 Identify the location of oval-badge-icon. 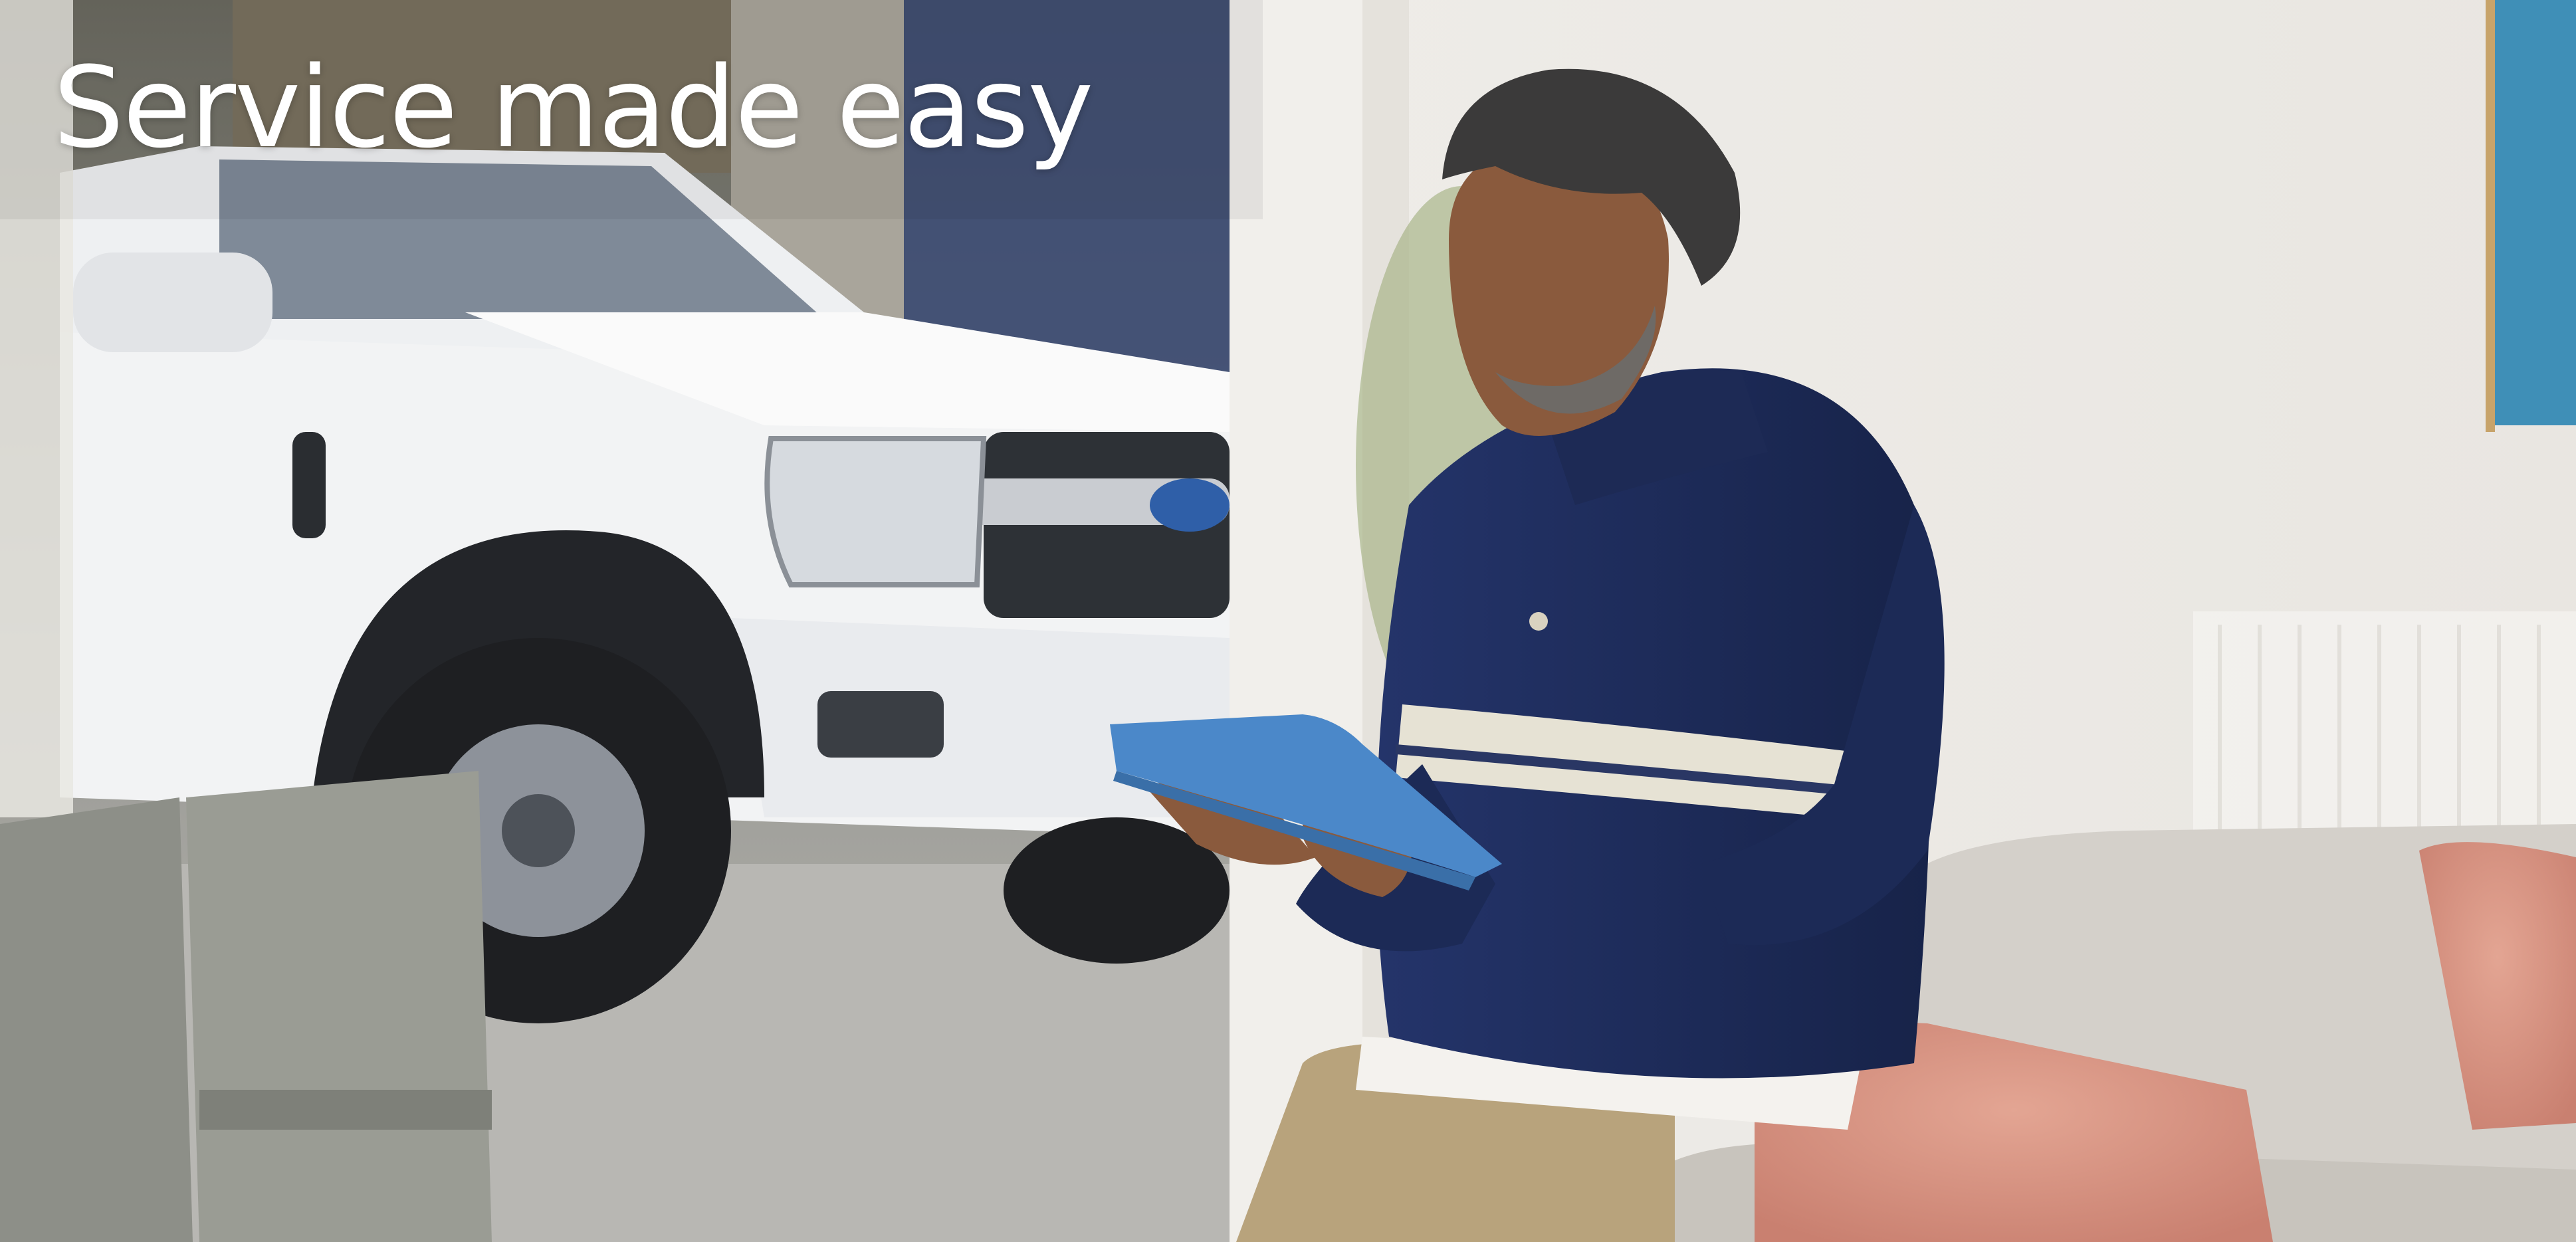
(1190, 505).